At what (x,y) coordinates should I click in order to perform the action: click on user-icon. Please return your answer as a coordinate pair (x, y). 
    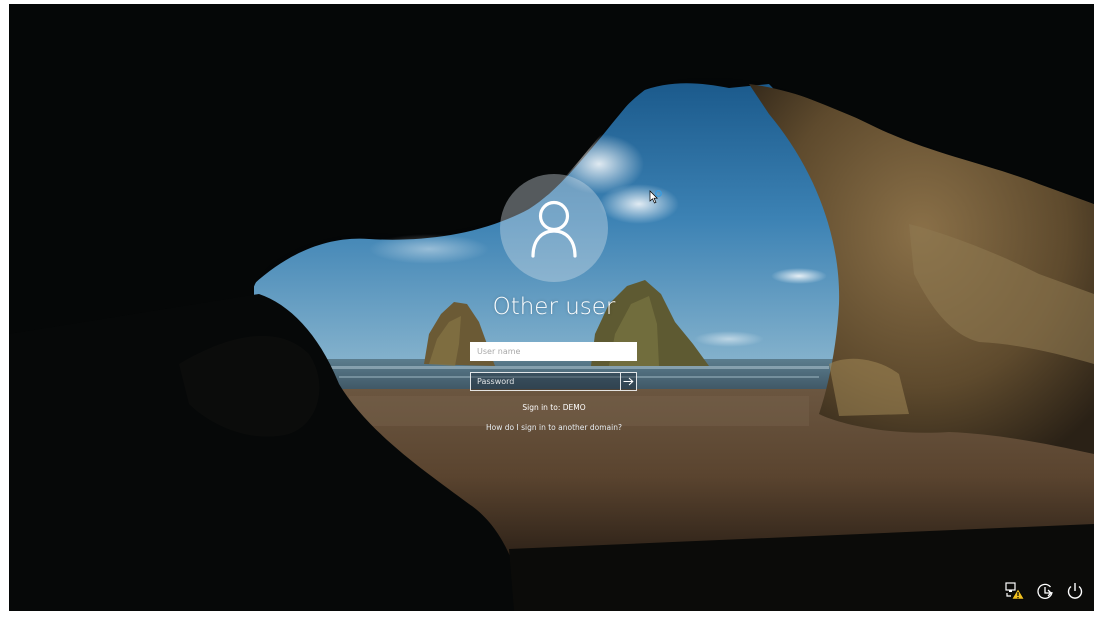
    Looking at the image, I should click on (554, 229).